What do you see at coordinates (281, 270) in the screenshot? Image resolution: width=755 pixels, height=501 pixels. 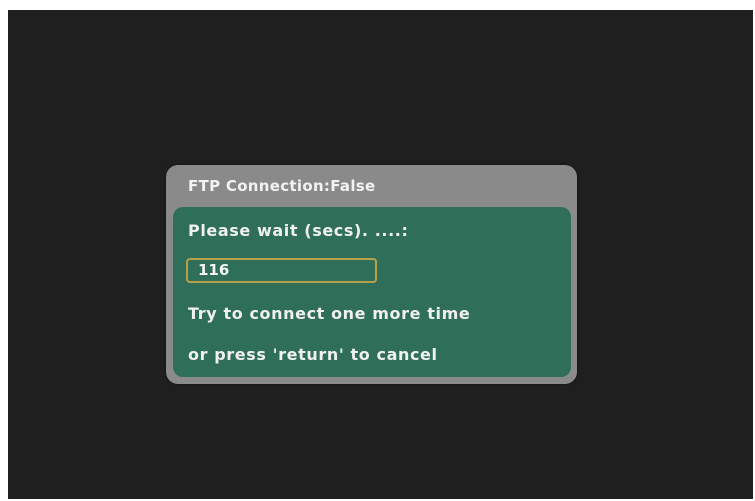 I see `countdown-field: 116` at bounding box center [281, 270].